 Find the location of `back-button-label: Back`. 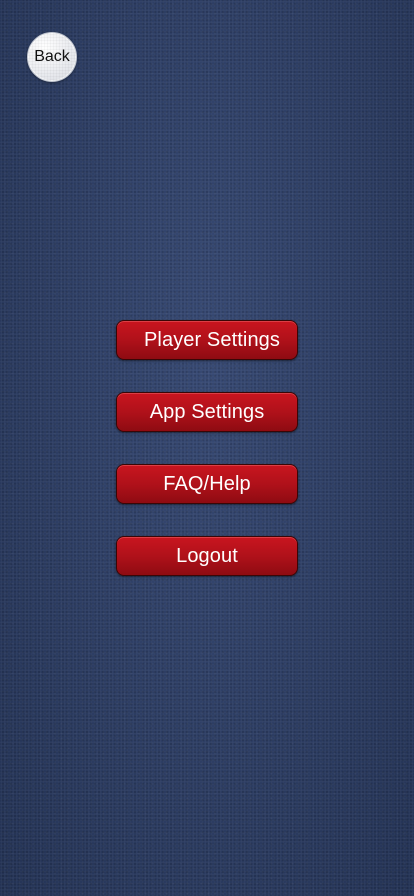

back-button-label: Back is located at coordinates (52, 56).